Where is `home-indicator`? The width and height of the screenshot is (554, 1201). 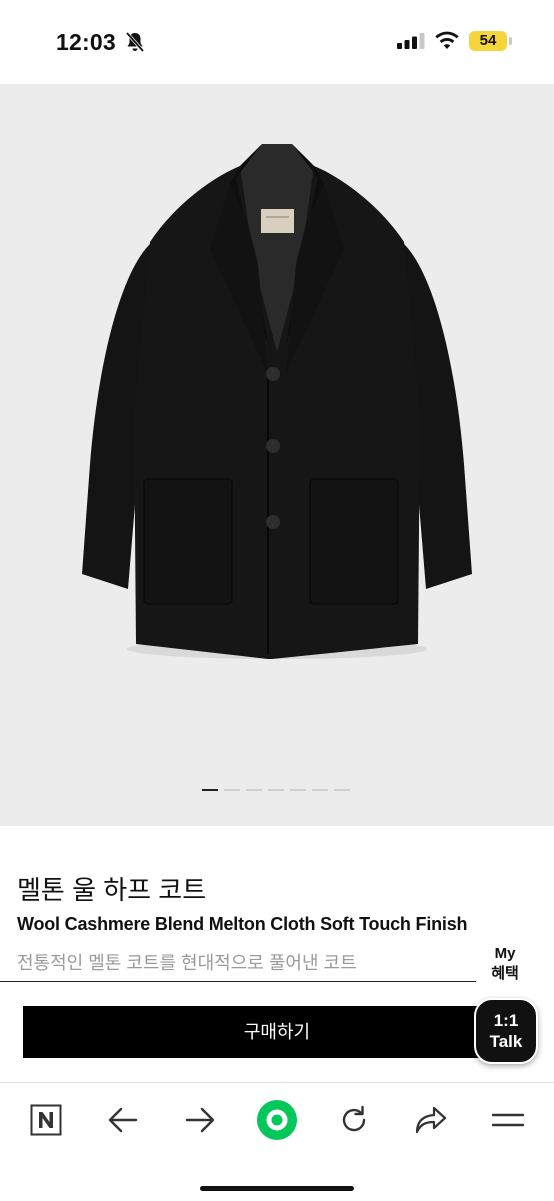
home-indicator is located at coordinates (277, 1188).